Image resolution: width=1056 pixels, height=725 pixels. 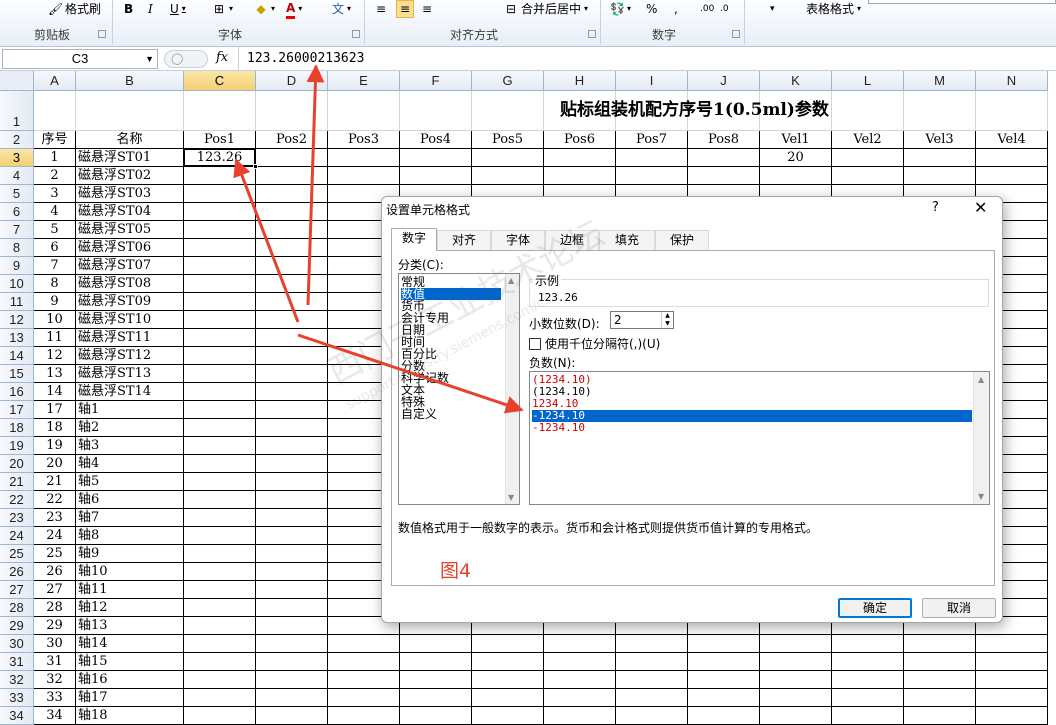 What do you see at coordinates (17, 446) in the screenshot?
I see `row-header-19: 19` at bounding box center [17, 446].